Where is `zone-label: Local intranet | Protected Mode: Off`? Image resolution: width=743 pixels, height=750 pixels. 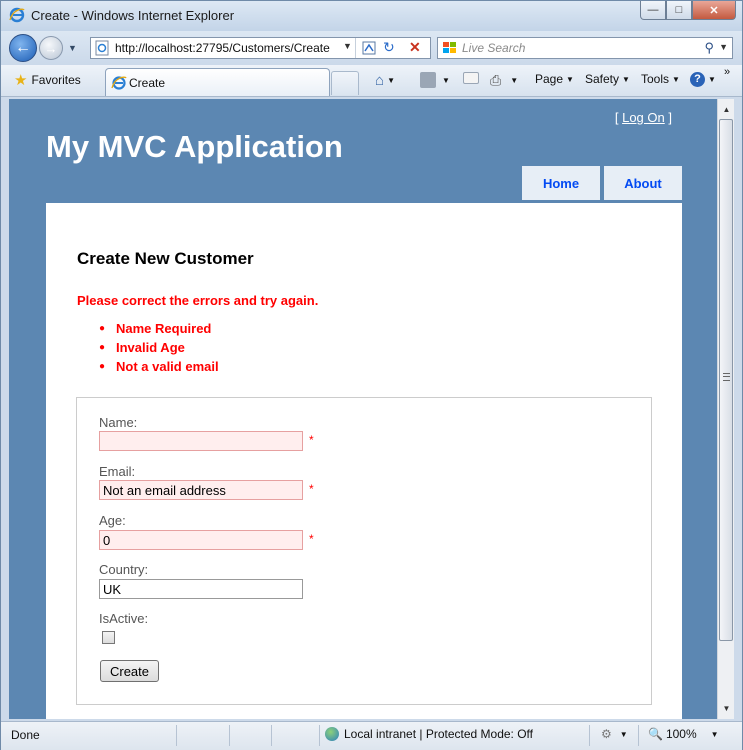 zone-label: Local intranet | Protected Mode: Off is located at coordinates (438, 734).